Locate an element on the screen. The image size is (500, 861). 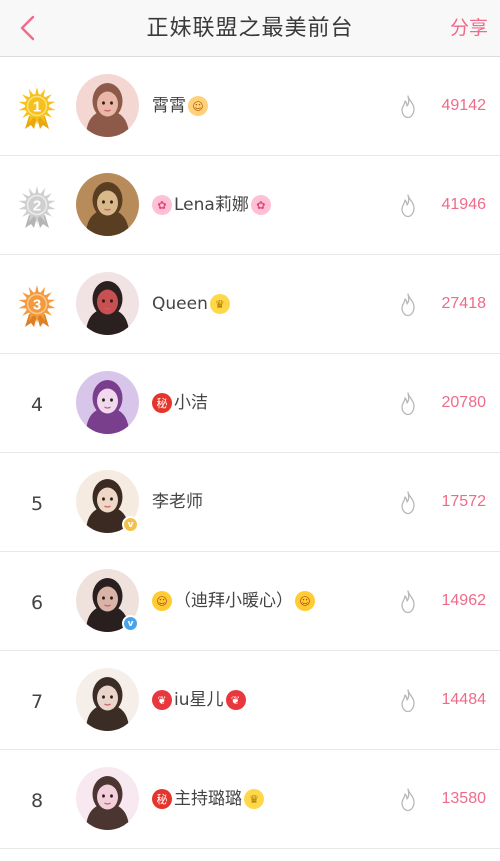
leaderboard-row: 5 v 李老师 17572 is located at coordinates (250, 502).